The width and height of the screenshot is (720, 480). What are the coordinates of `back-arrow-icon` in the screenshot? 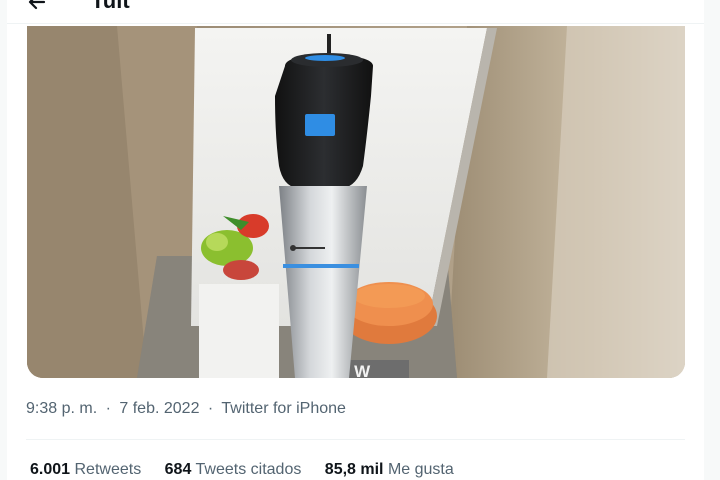 It's located at (37, 6).